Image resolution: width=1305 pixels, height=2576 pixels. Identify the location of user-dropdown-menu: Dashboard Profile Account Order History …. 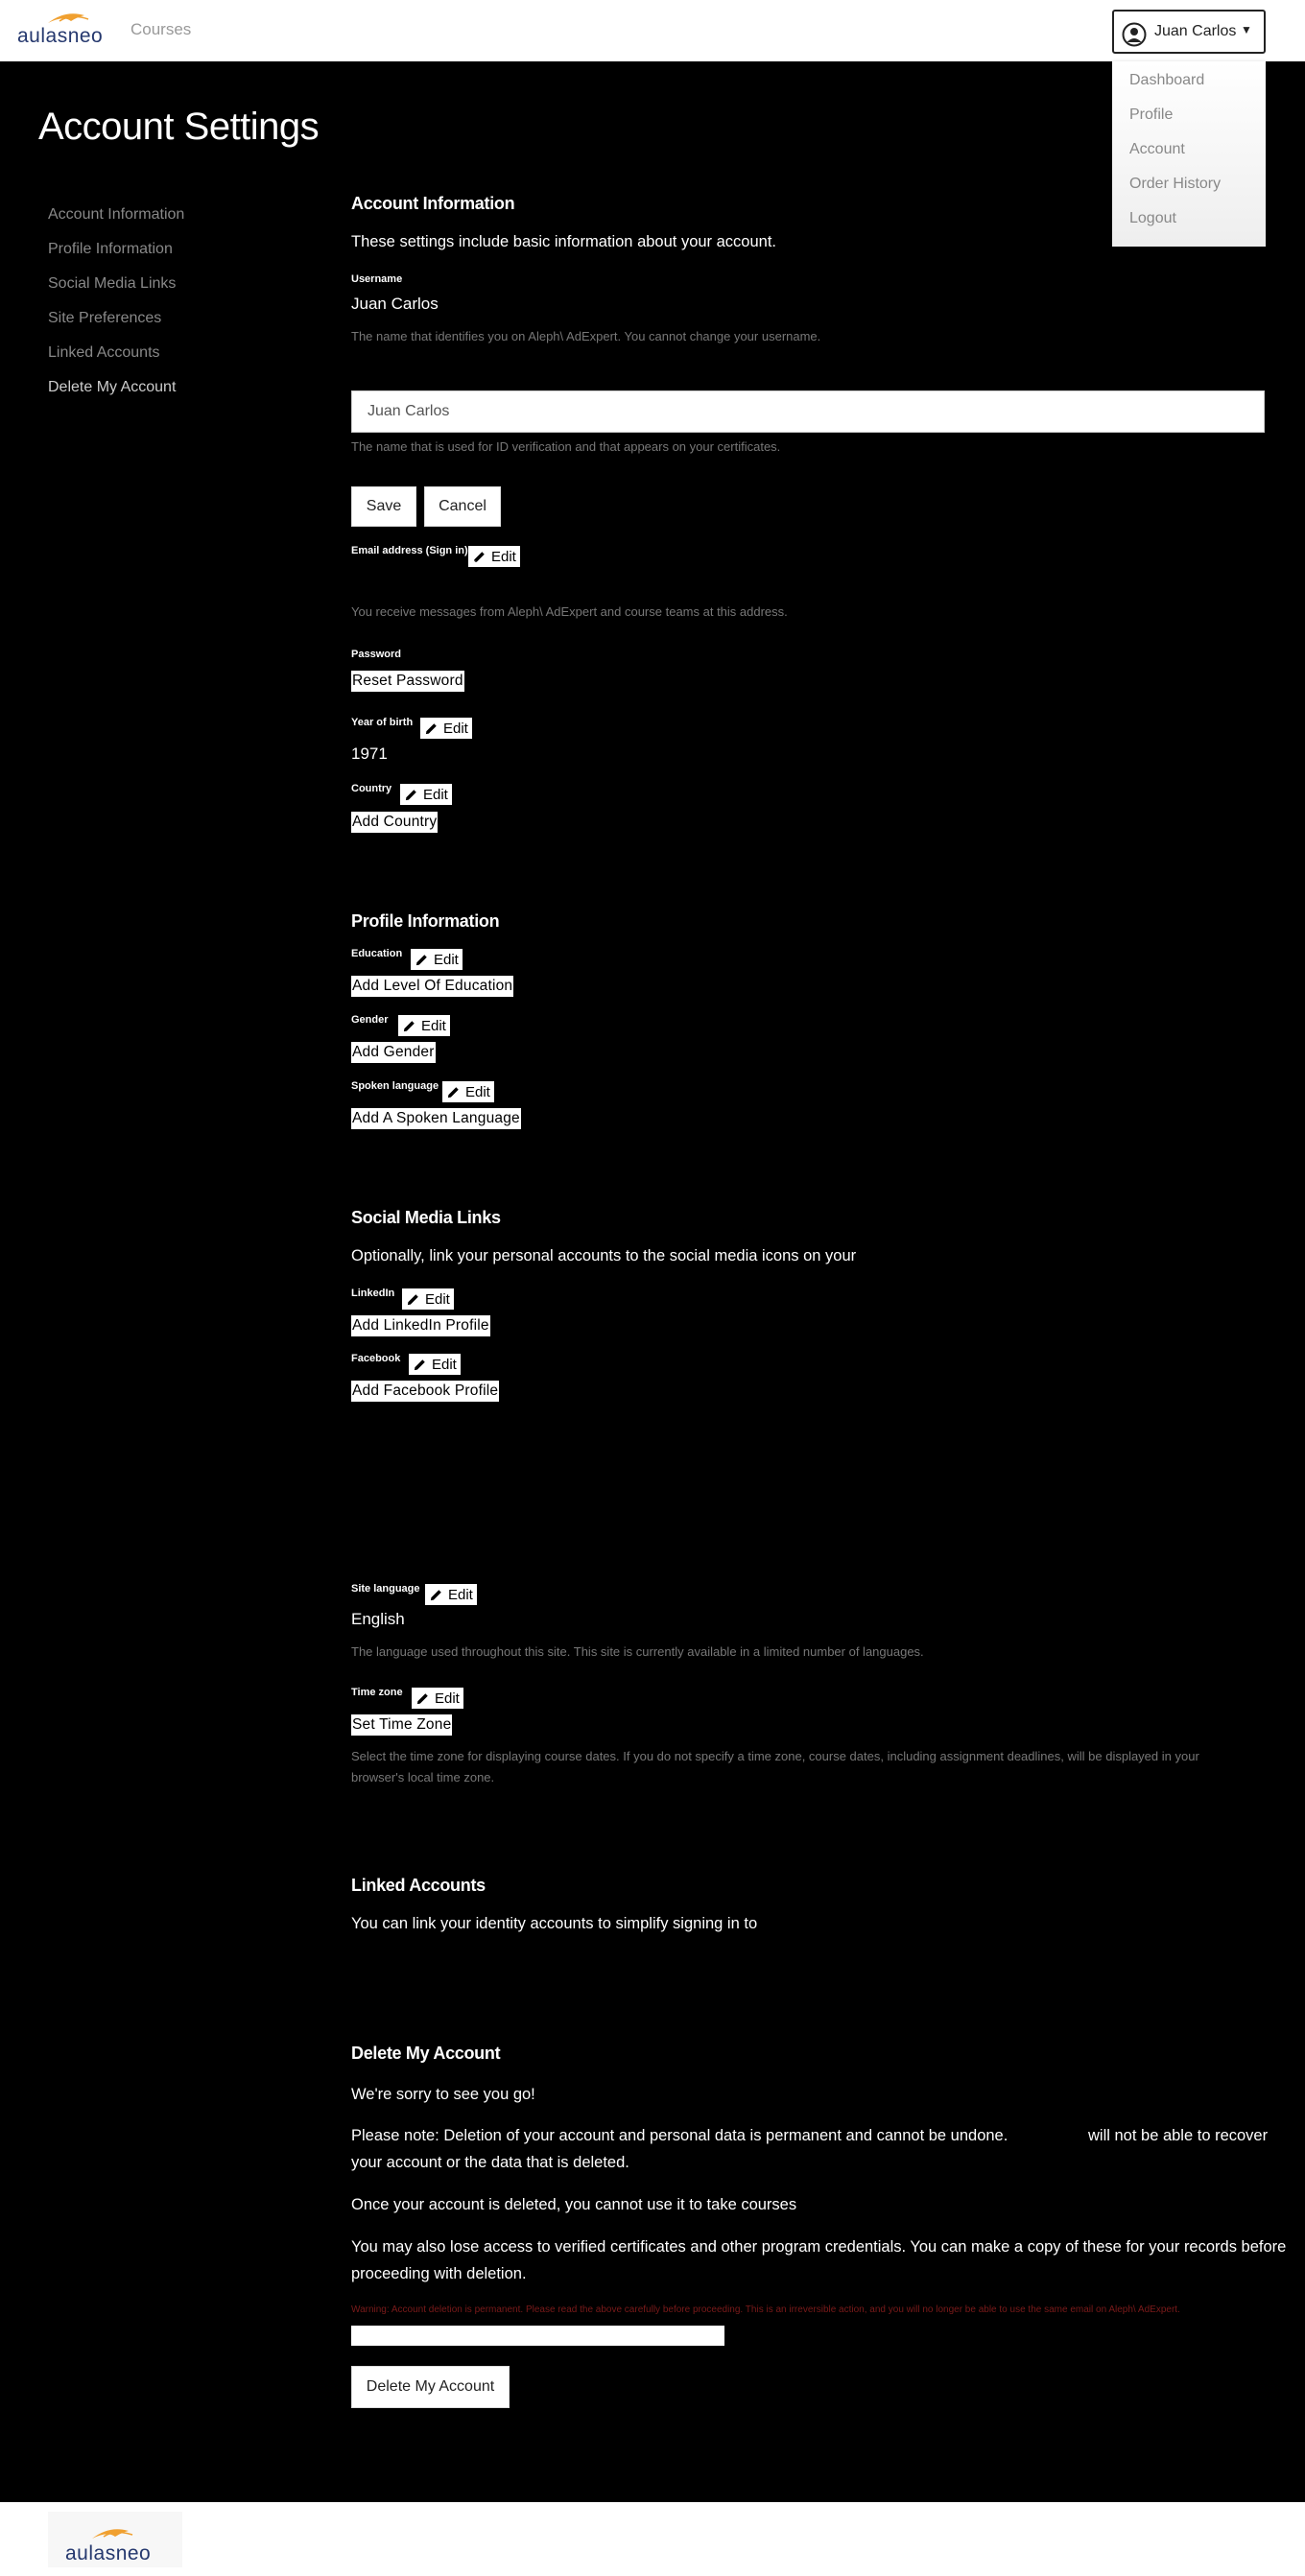
(1189, 154).